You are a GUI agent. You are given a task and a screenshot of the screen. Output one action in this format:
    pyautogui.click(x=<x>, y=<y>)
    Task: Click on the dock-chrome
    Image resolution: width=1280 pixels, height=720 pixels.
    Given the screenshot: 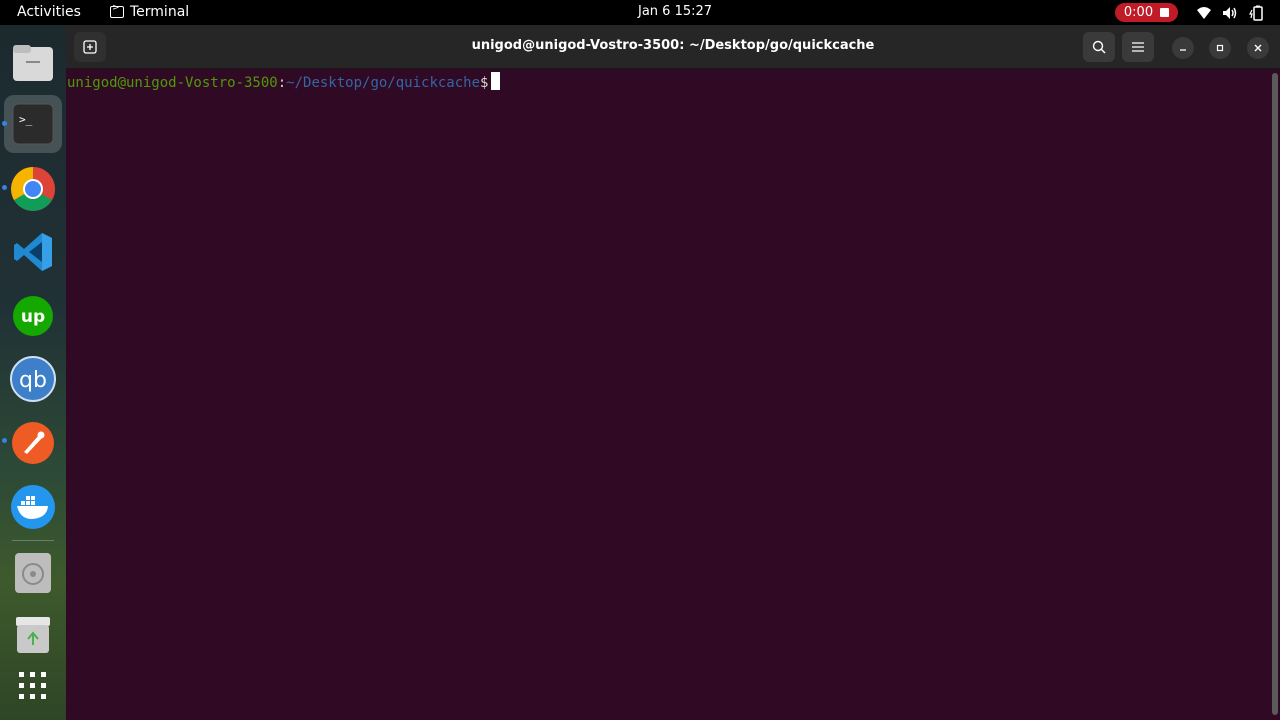 What is the action you would take?
    pyautogui.click(x=33, y=189)
    